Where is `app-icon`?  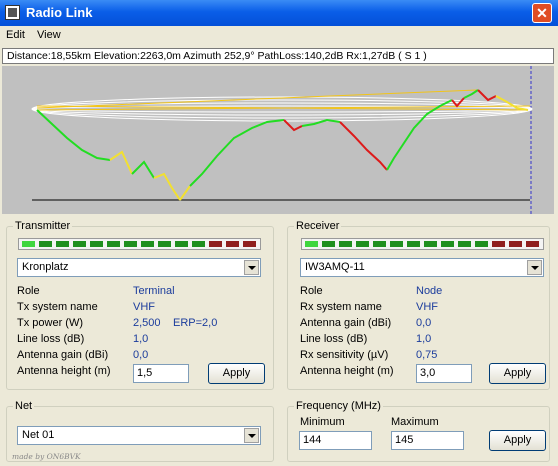 app-icon is located at coordinates (12, 12).